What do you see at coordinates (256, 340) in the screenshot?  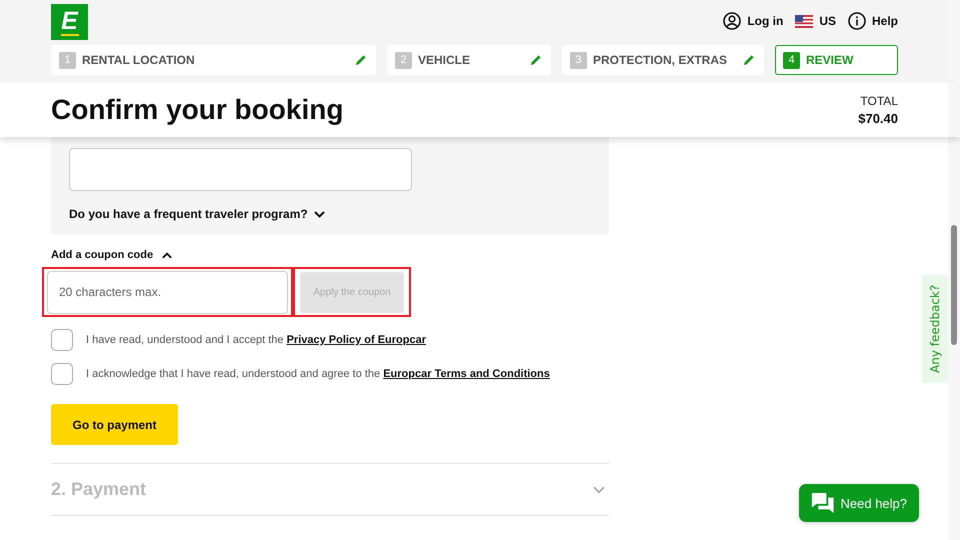 I see `consent-text: I have read, understood and I accept the Privacy Policy of Europcar` at bounding box center [256, 340].